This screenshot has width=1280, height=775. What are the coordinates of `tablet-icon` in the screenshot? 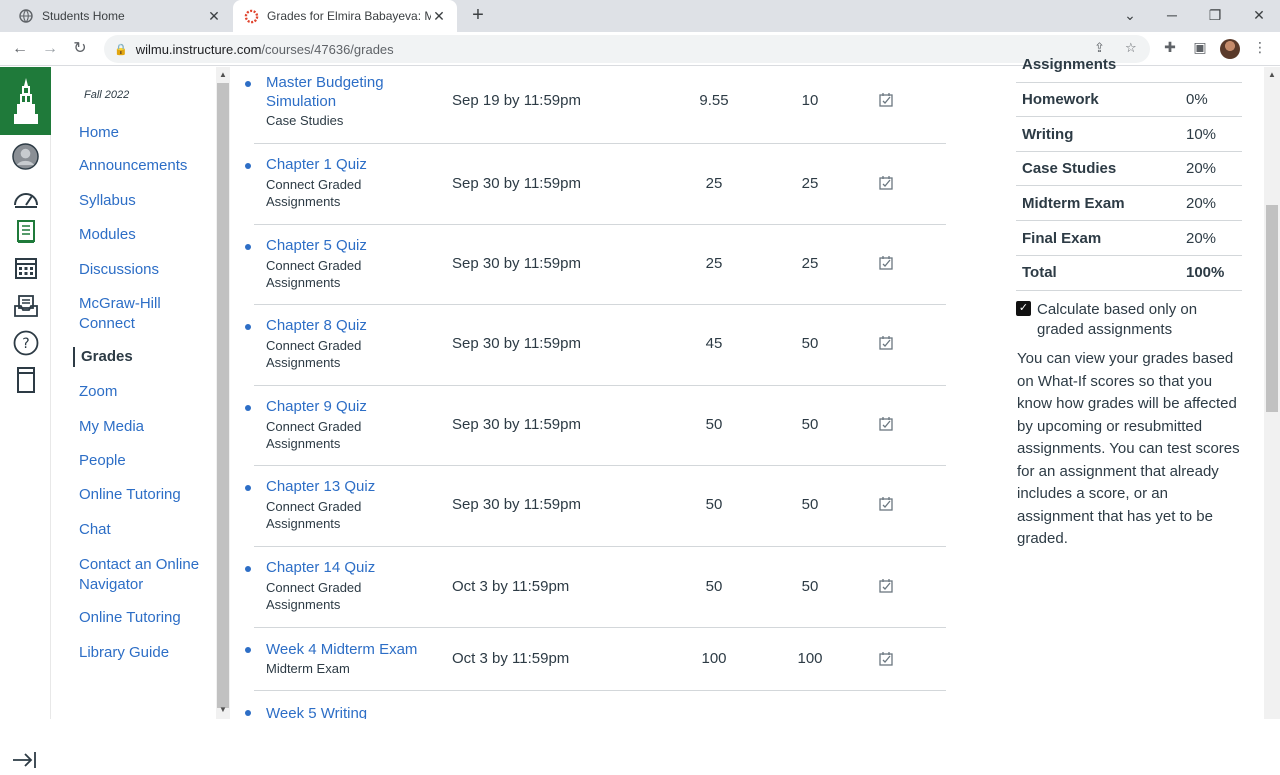 It's located at (25, 379).